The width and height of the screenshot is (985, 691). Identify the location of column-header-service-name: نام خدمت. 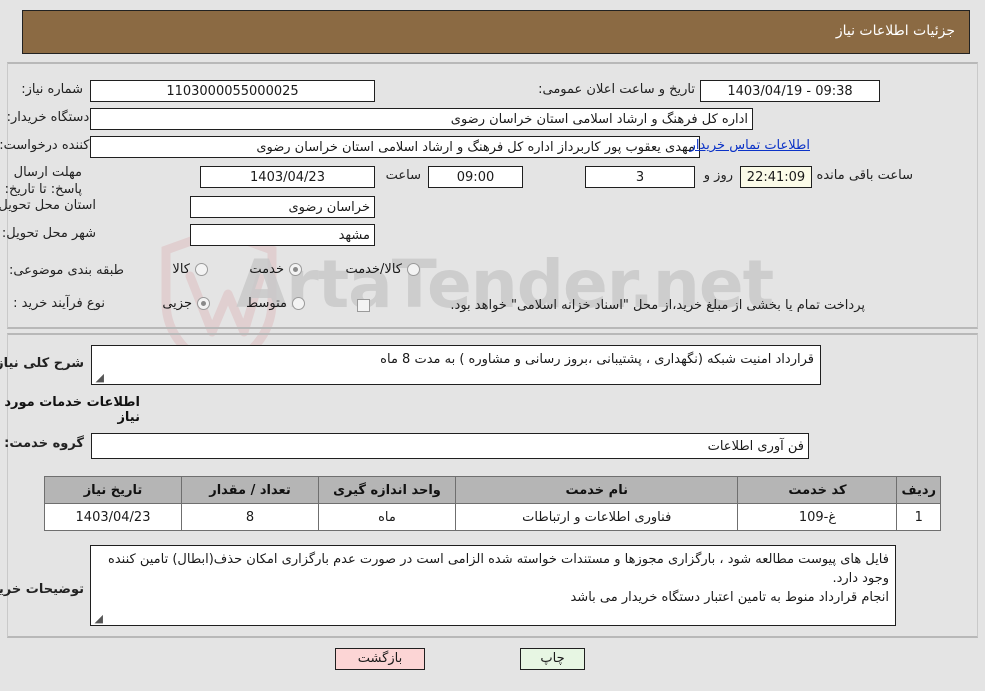
(596, 490).